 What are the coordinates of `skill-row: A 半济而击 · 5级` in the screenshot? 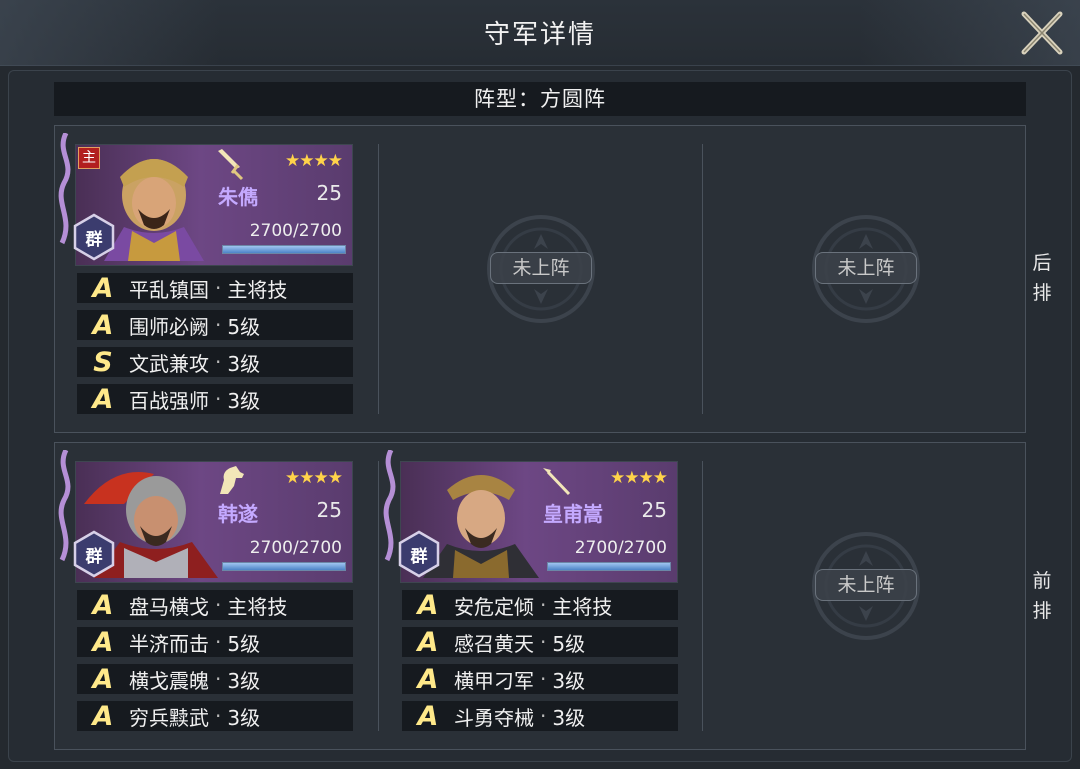 It's located at (215, 642).